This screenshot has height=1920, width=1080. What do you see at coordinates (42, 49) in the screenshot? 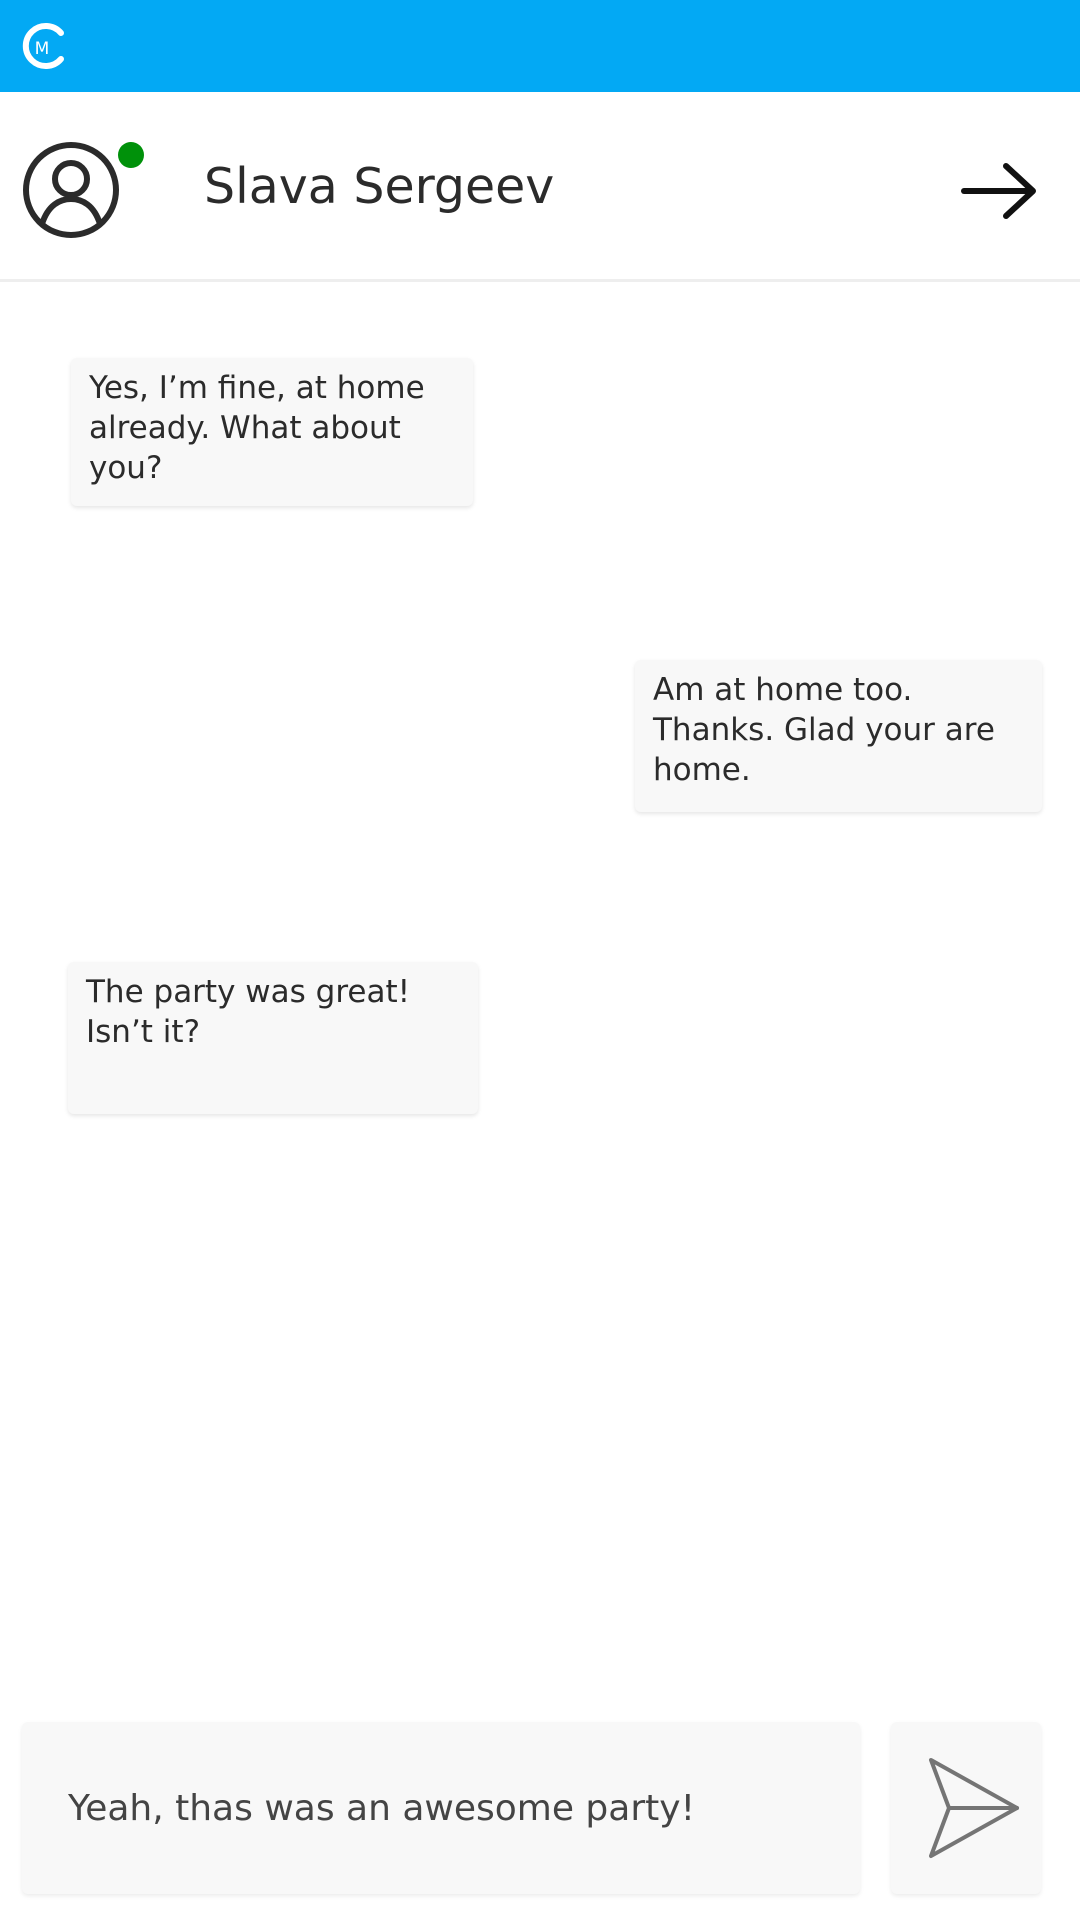
I see `app-logo-letter: M` at bounding box center [42, 49].